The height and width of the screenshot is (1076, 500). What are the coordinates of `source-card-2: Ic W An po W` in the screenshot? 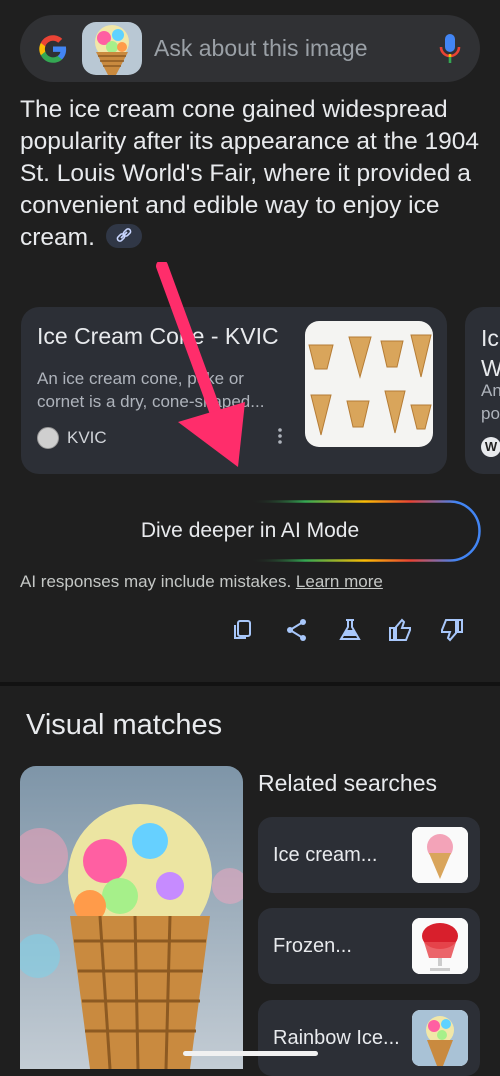 It's located at (482, 390).